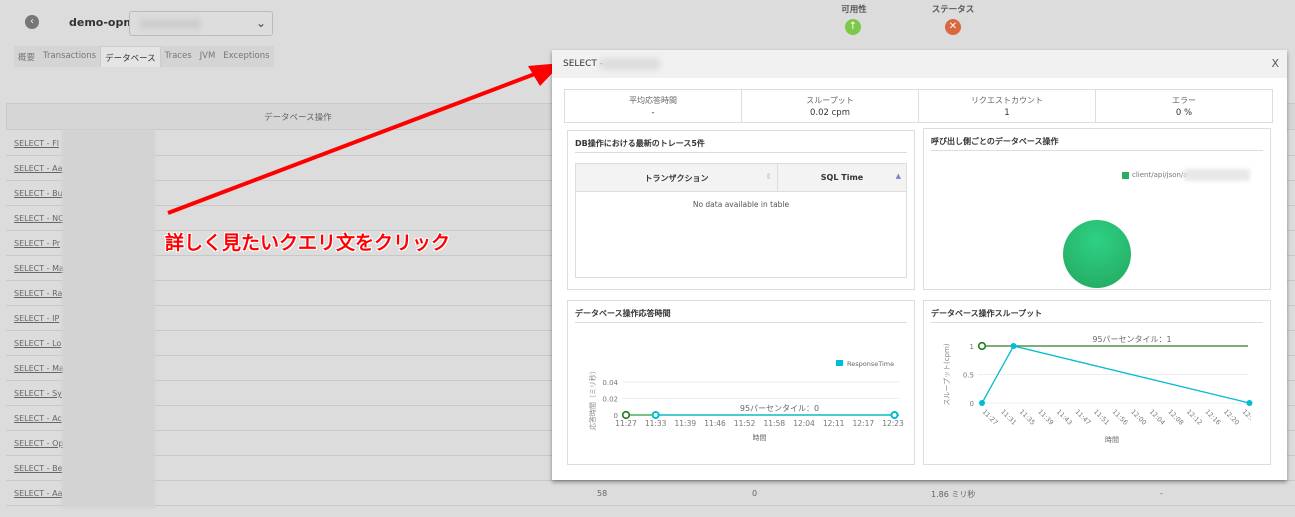  I want to click on y-axis-label: スループット(cpm), so click(947, 374).